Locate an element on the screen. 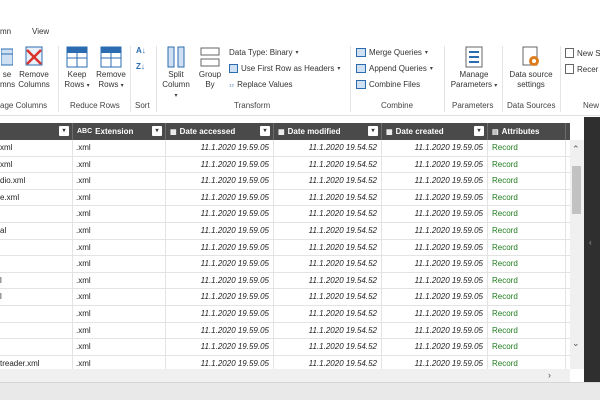  column-header-extension: ABC Extension ▾ is located at coordinates (119, 131).